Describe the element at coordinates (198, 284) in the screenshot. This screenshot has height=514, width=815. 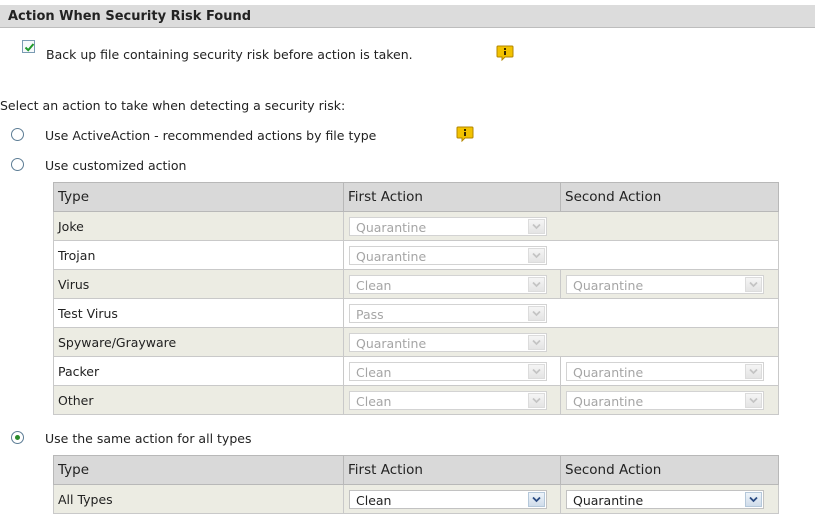
I see `type-cell: Virus` at that location.